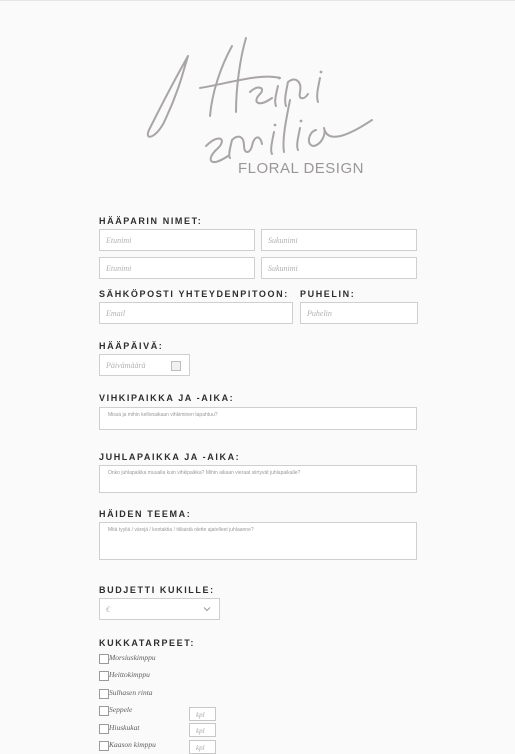 This screenshot has width=515, height=754. What do you see at coordinates (104, 729) in the screenshot?
I see `checkbox-hair-flowers` at bounding box center [104, 729].